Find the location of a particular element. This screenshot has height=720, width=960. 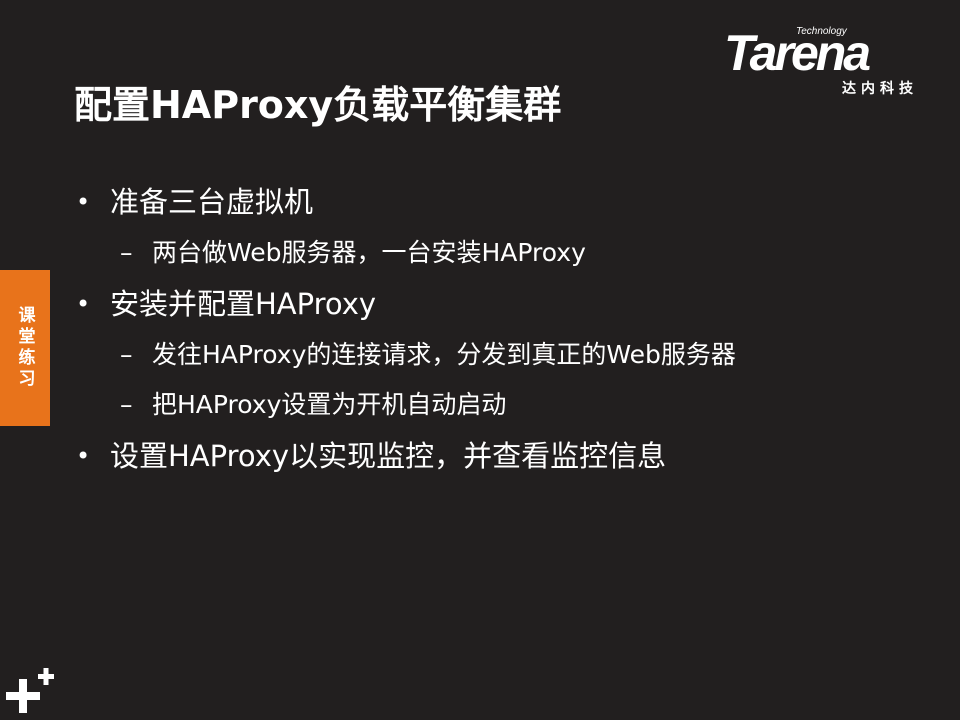

side-tab-label: 课堂练习 is located at coordinates (24, 348).